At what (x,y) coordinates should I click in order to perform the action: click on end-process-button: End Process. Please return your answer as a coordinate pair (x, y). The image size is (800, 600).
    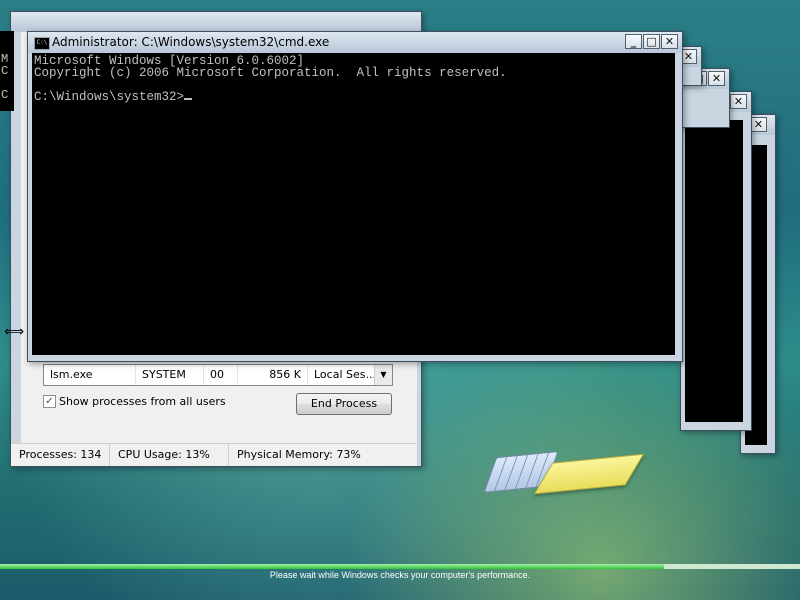
    Looking at the image, I should click on (344, 404).